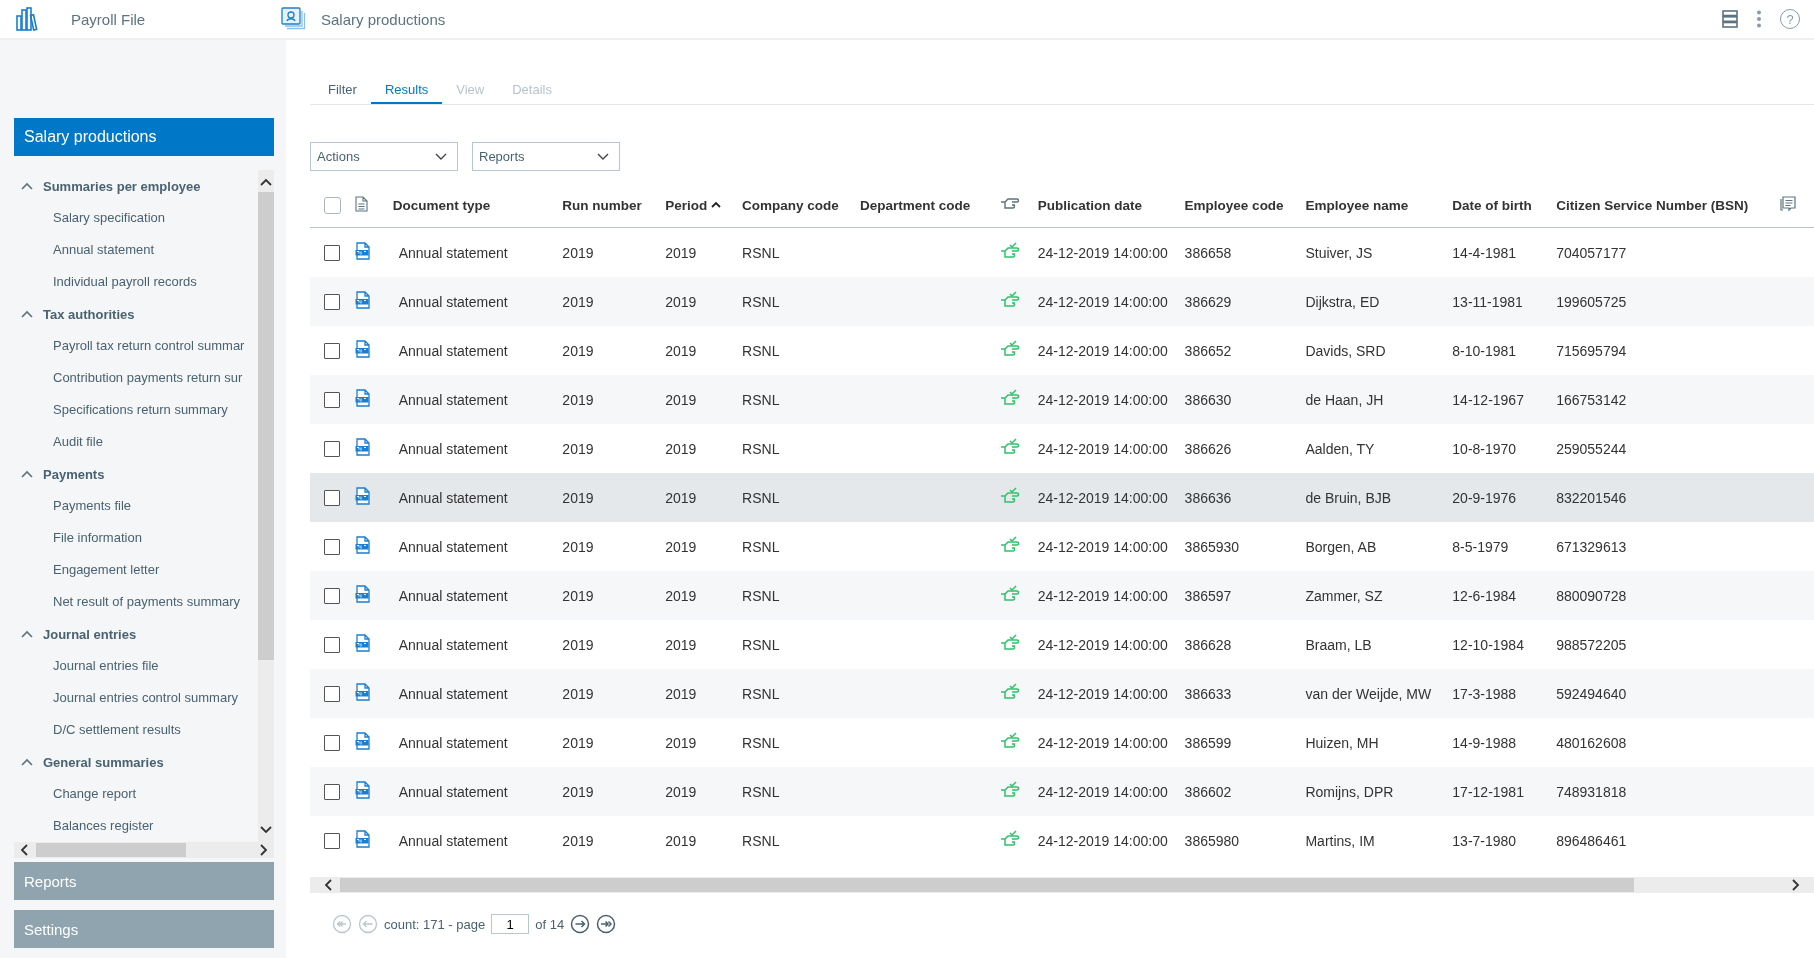 The width and height of the screenshot is (1814, 958). I want to click on tree-item: Balances register, so click(136, 826).